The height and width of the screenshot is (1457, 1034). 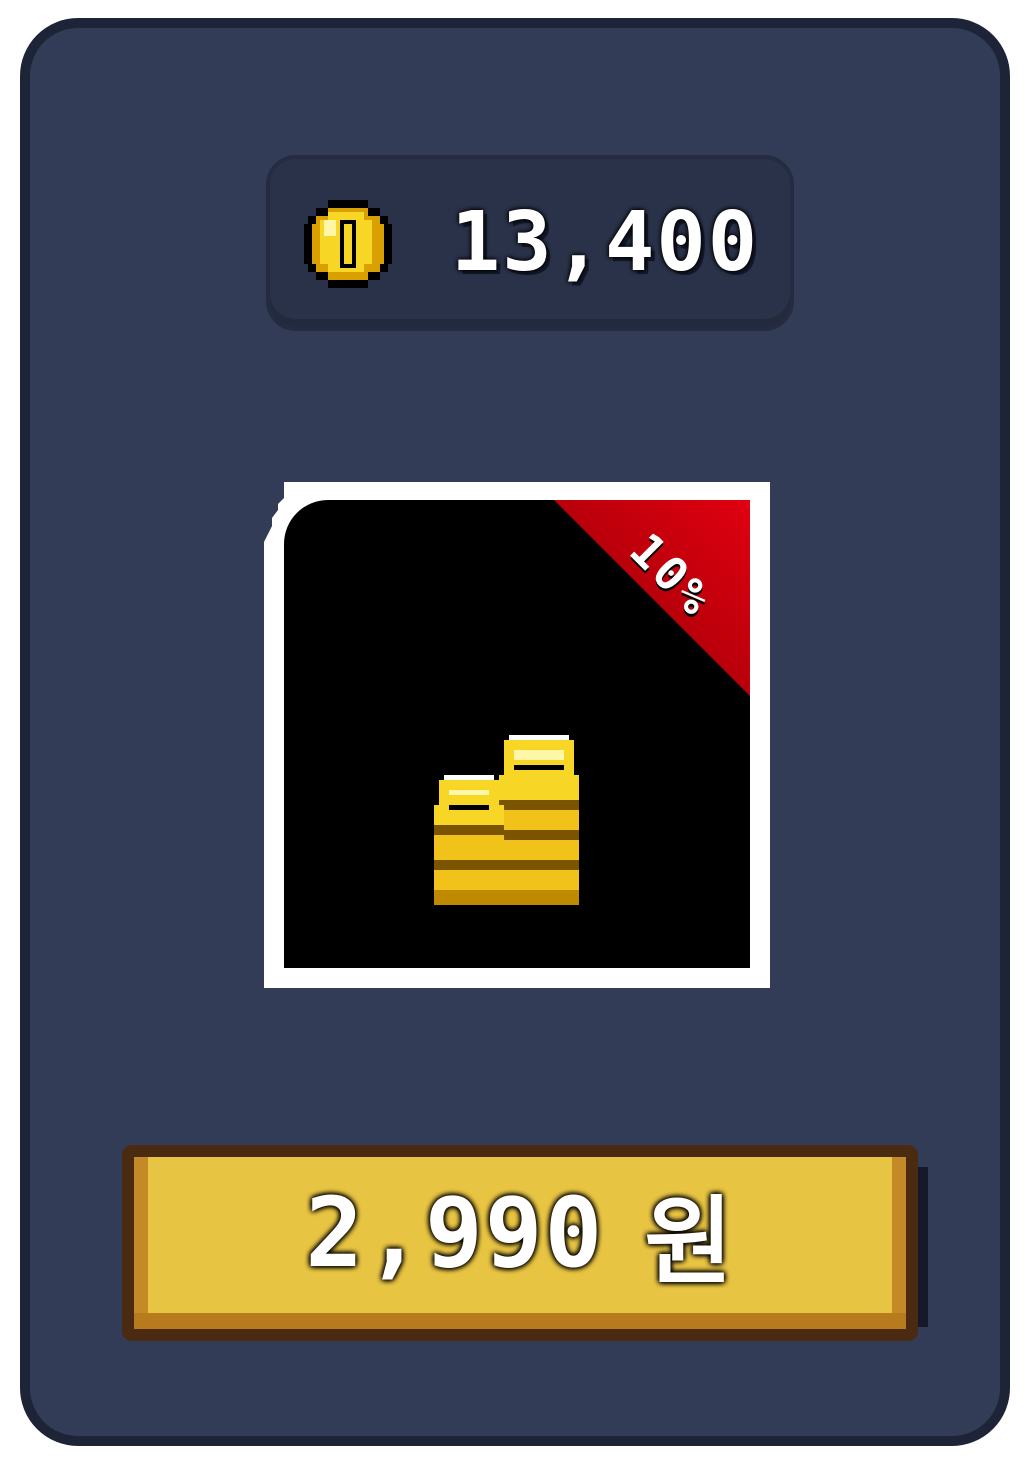 What do you see at coordinates (506, 820) in the screenshot?
I see `gold-coin-stack-icon` at bounding box center [506, 820].